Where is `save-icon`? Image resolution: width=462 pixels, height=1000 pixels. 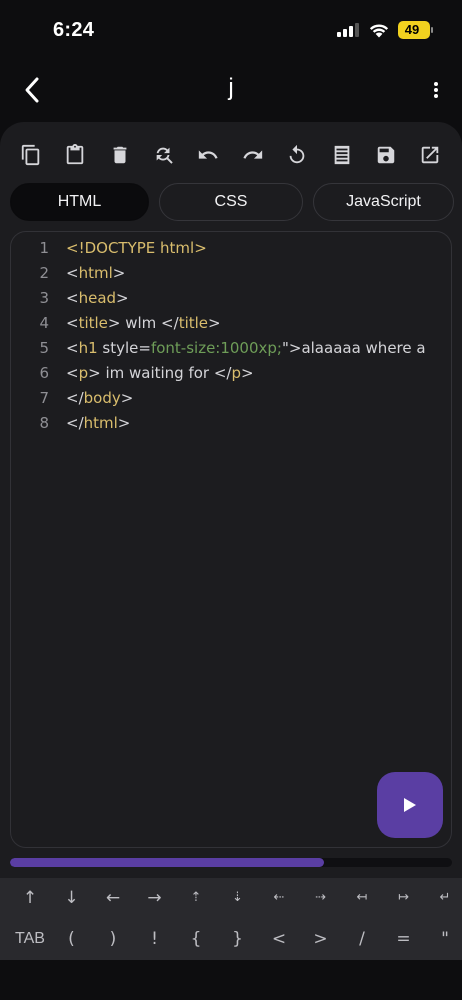
save-icon is located at coordinates (386, 155).